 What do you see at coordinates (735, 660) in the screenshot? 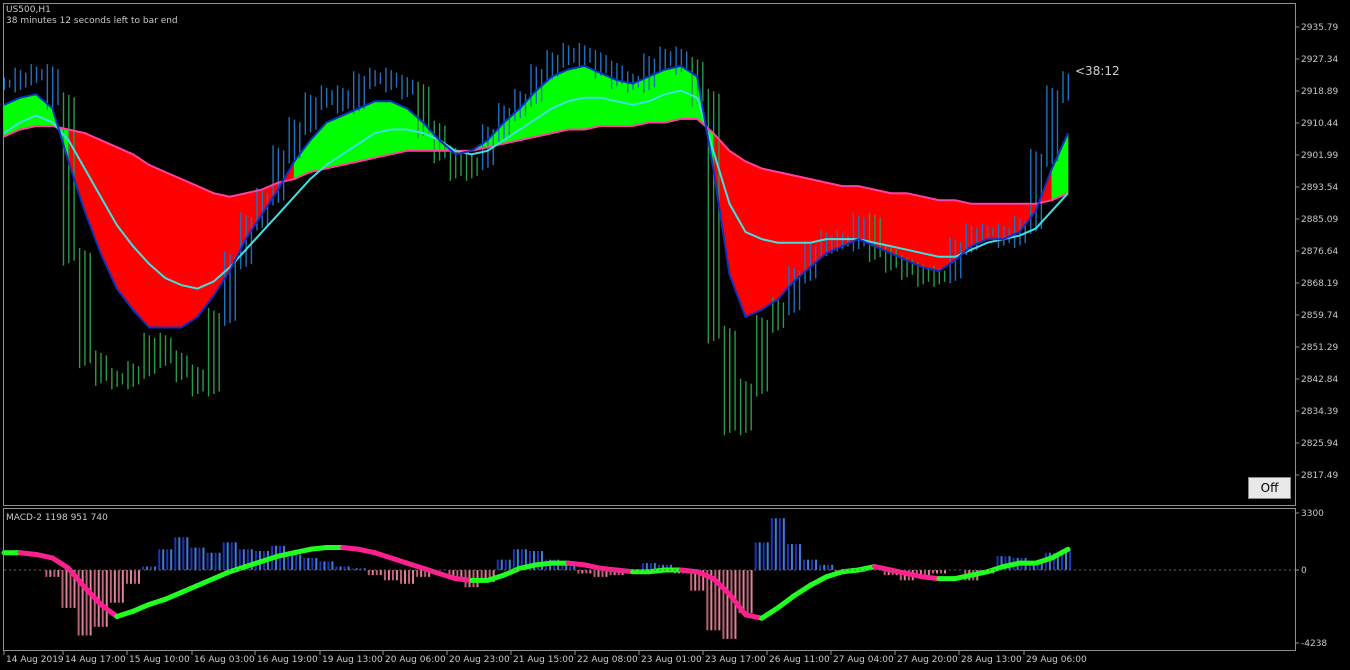
I see `time-tick-label: 23 Aug 17:00` at bounding box center [735, 660].